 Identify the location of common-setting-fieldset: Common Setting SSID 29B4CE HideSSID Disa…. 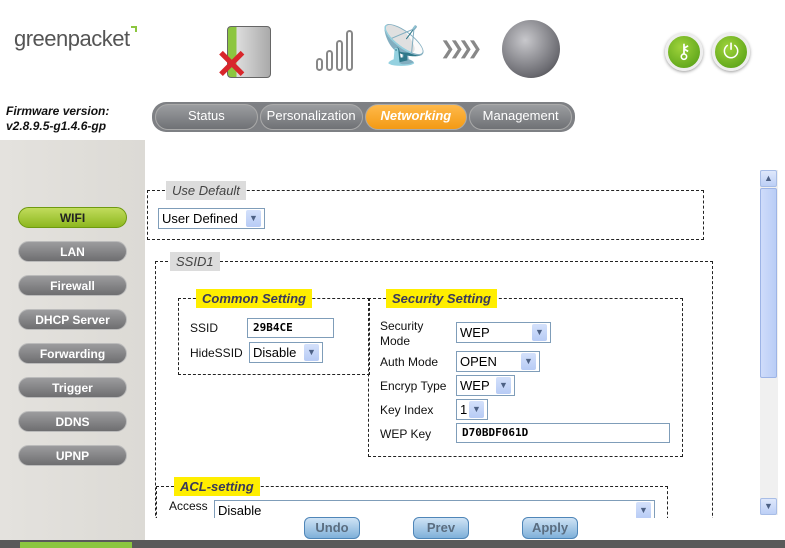
(274, 332).